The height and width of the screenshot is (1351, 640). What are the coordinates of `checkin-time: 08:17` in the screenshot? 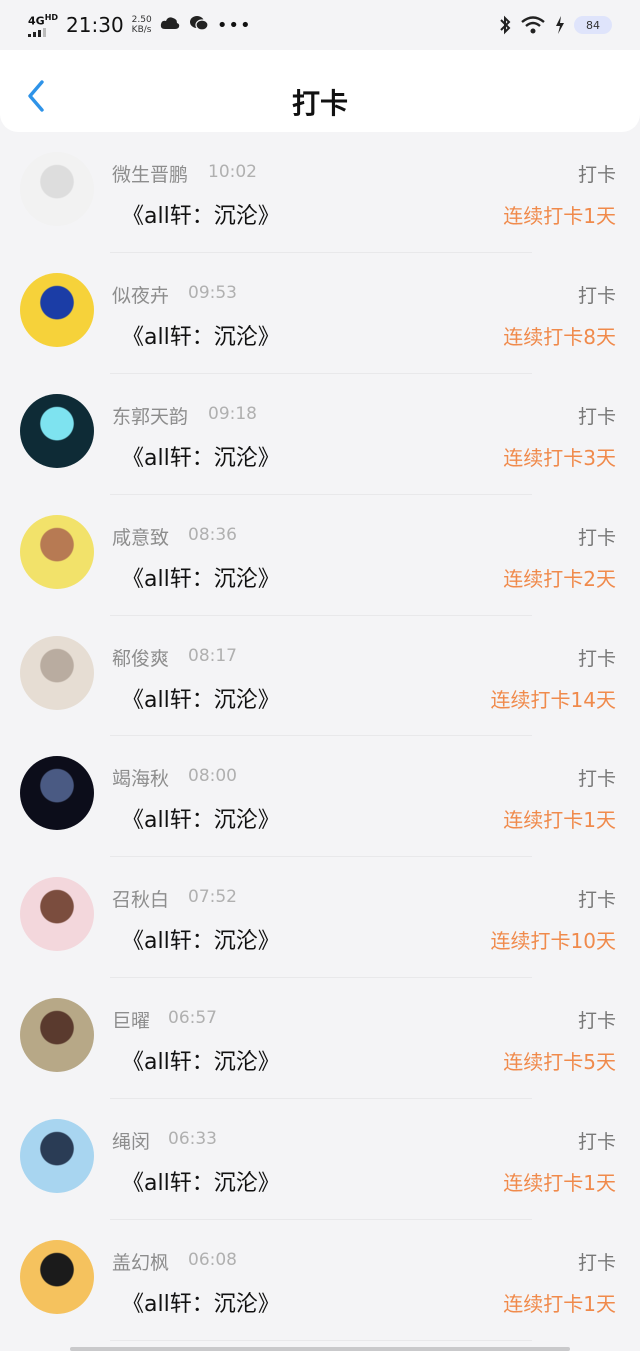 It's located at (212, 655).